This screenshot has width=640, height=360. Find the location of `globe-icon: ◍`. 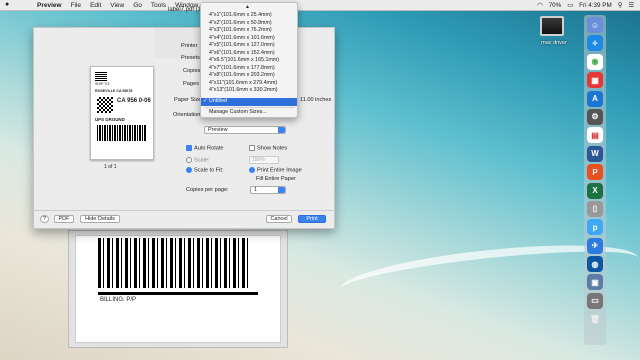

globe-icon: ◍ is located at coordinates (595, 264).